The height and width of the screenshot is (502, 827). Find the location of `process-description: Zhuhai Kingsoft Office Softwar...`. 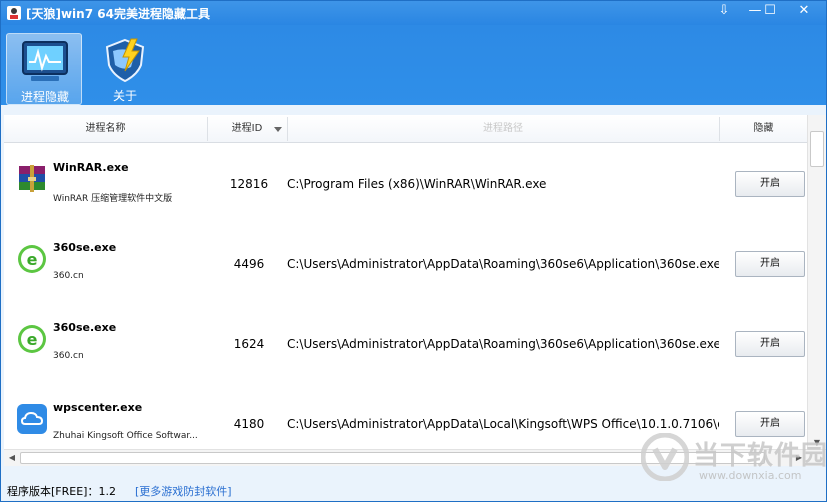

process-description: Zhuhai Kingsoft Office Softwar... is located at coordinates (125, 436).